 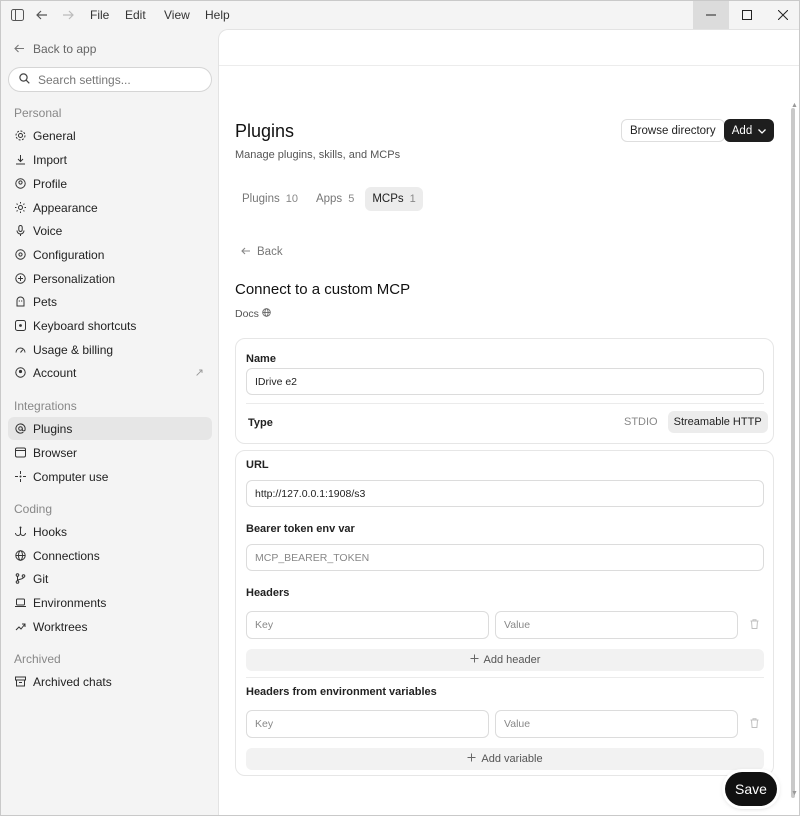 I want to click on url-field, so click(x=505, y=493).